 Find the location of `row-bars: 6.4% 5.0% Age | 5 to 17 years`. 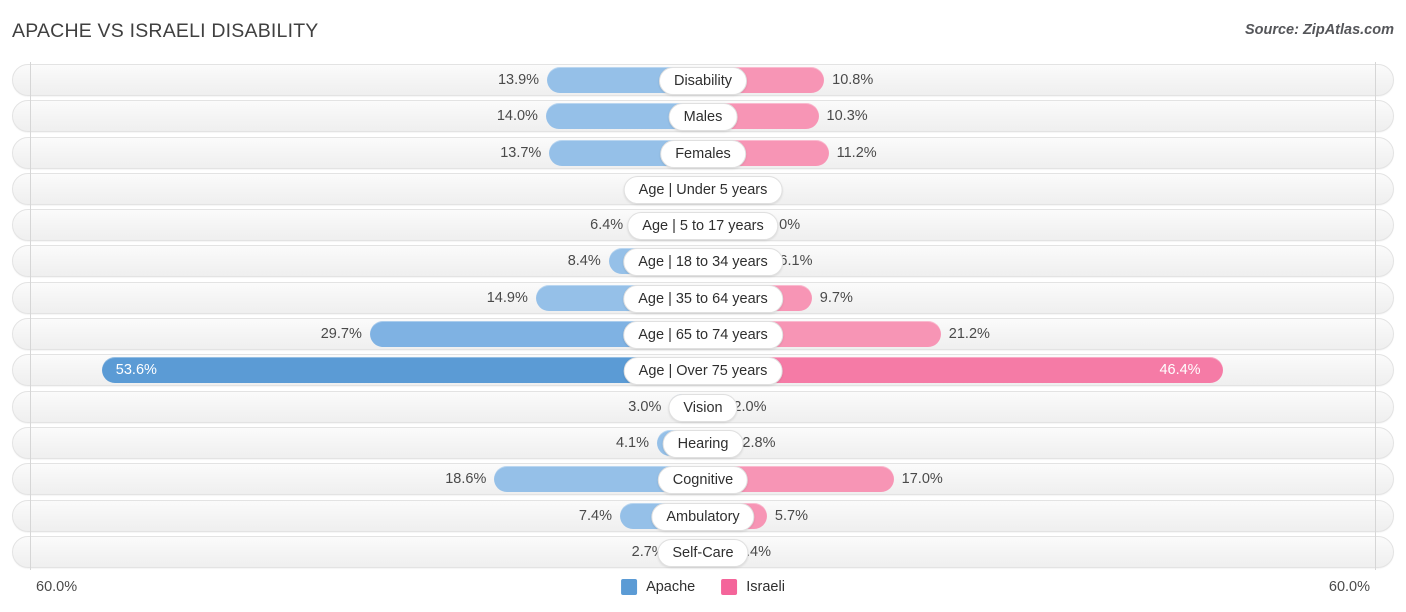

row-bars: 6.4% 5.0% Age | 5 to 17 years is located at coordinates (703, 225).